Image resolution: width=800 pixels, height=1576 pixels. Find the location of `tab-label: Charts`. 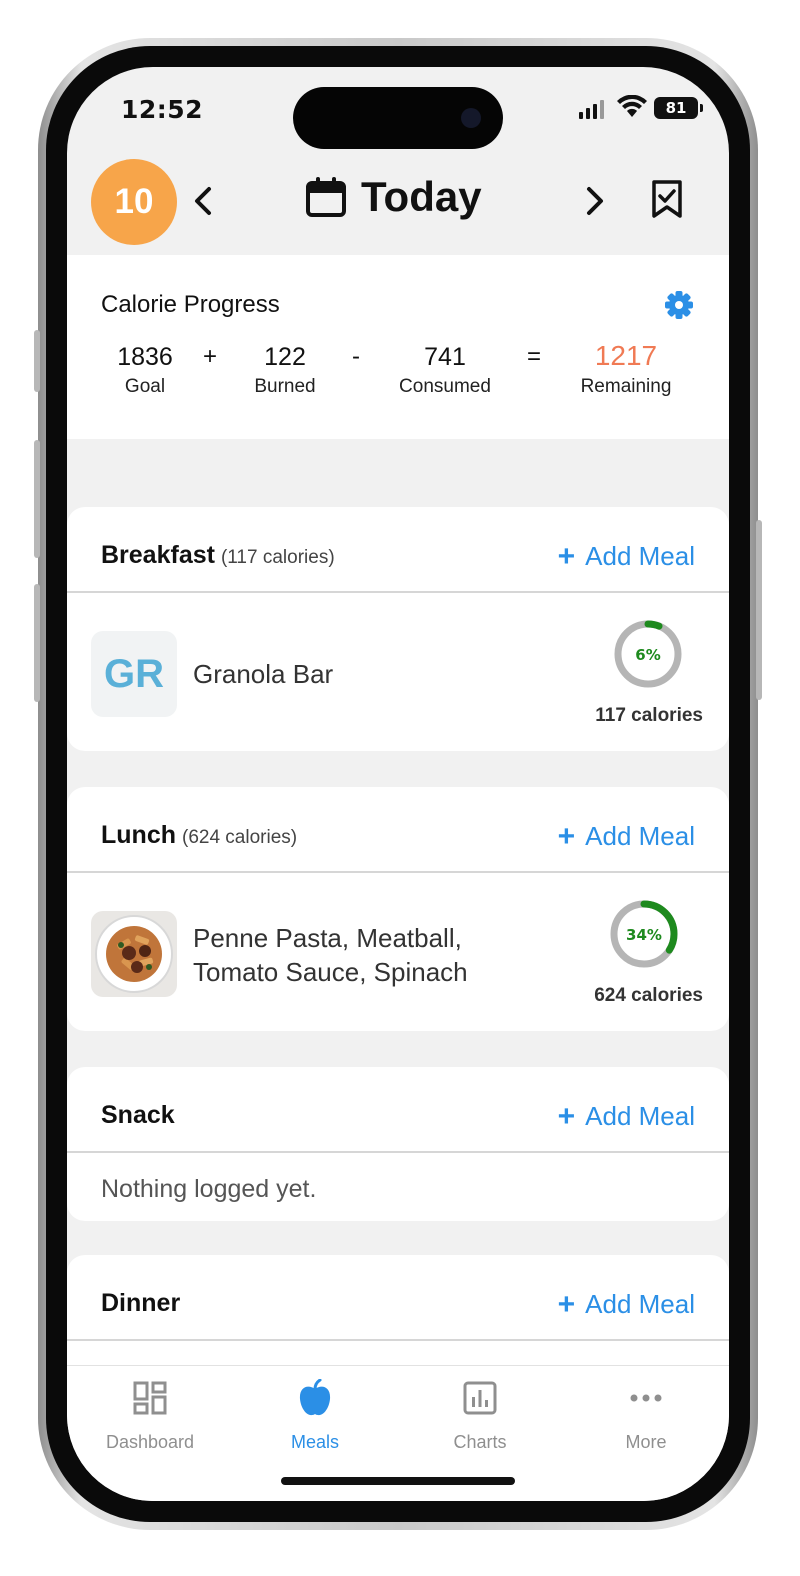

tab-label: Charts is located at coordinates (480, 1442).